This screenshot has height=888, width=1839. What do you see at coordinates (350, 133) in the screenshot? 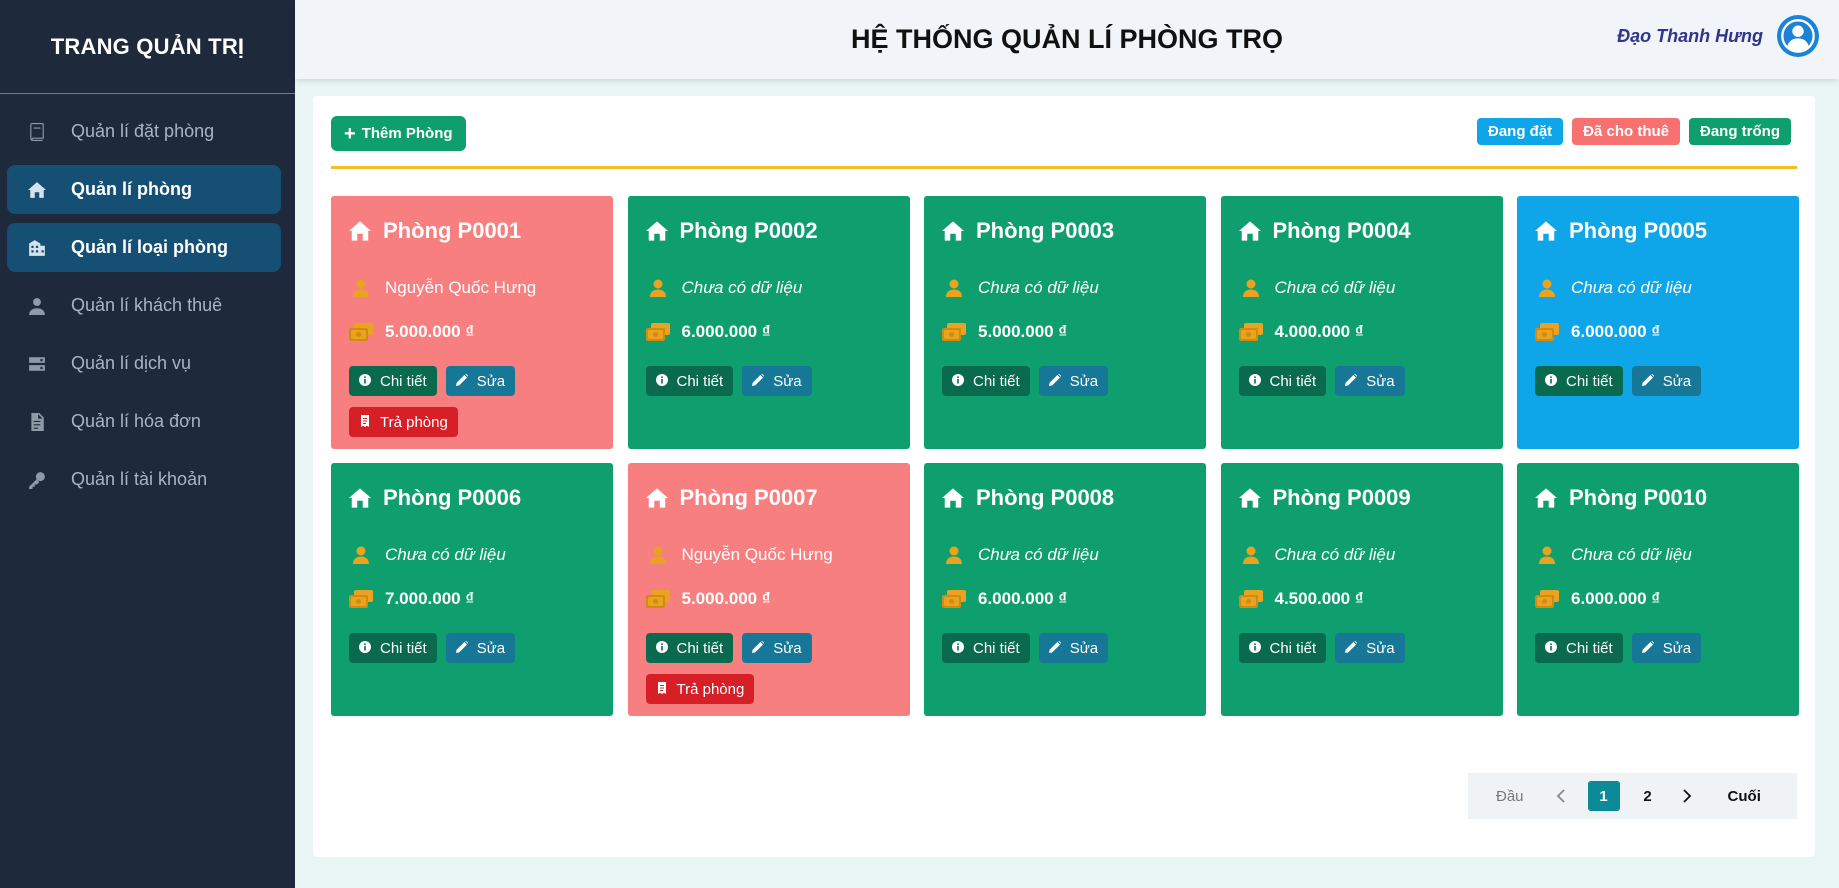
I see `plus-icon: +` at bounding box center [350, 133].